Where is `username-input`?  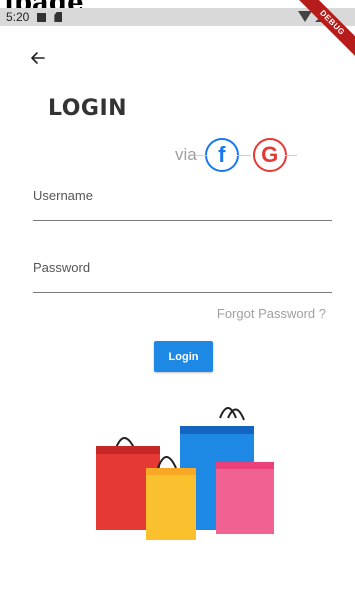
username-input is located at coordinates (182, 210).